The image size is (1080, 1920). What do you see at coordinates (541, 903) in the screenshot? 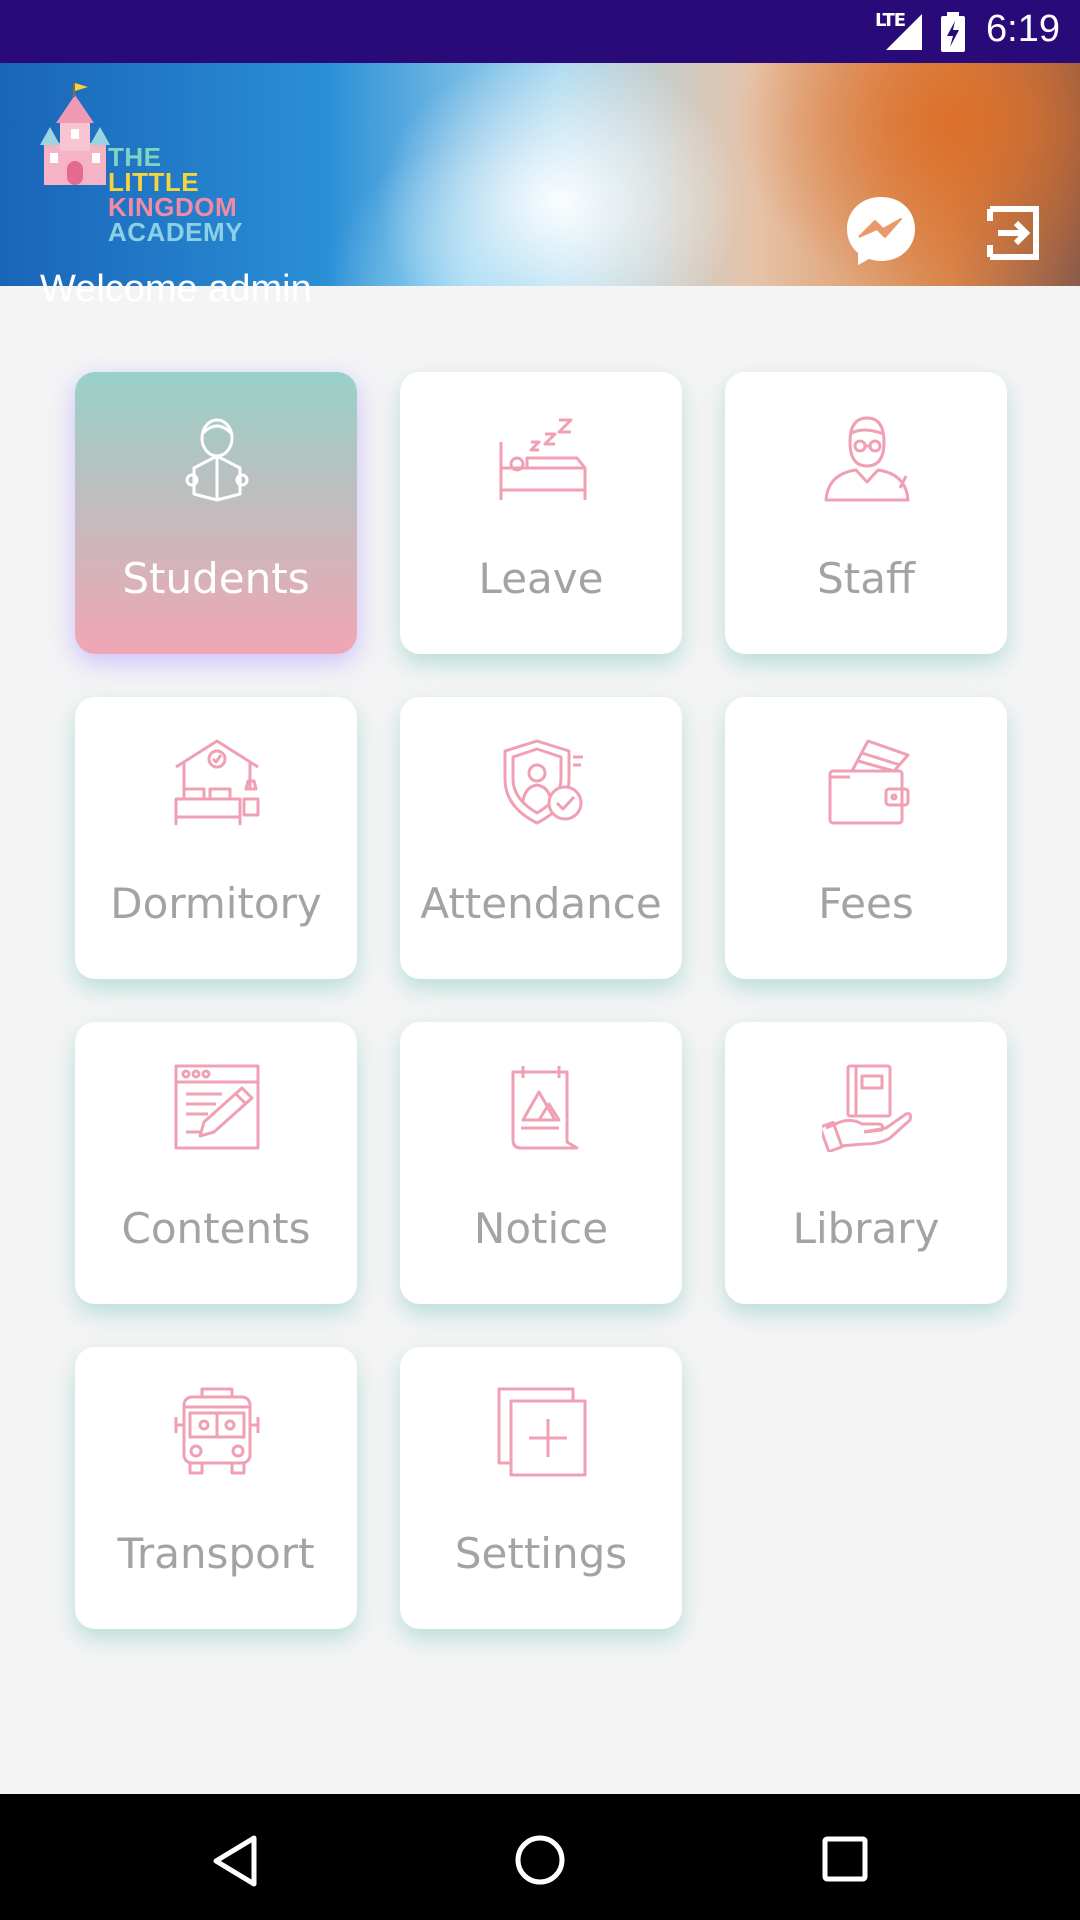
I see `menu-tile-label: Attendance` at bounding box center [541, 903].